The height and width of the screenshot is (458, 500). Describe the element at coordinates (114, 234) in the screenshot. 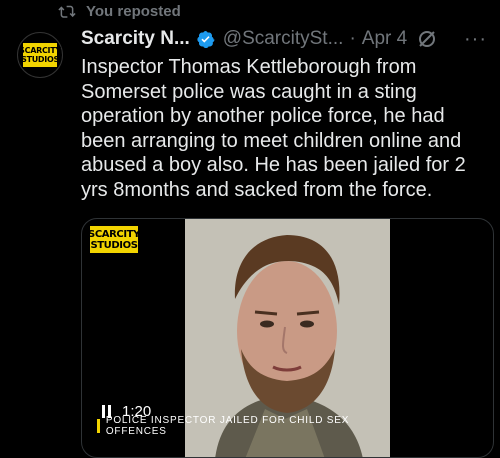

I see `media-logo-line1: SCARCITY` at that location.